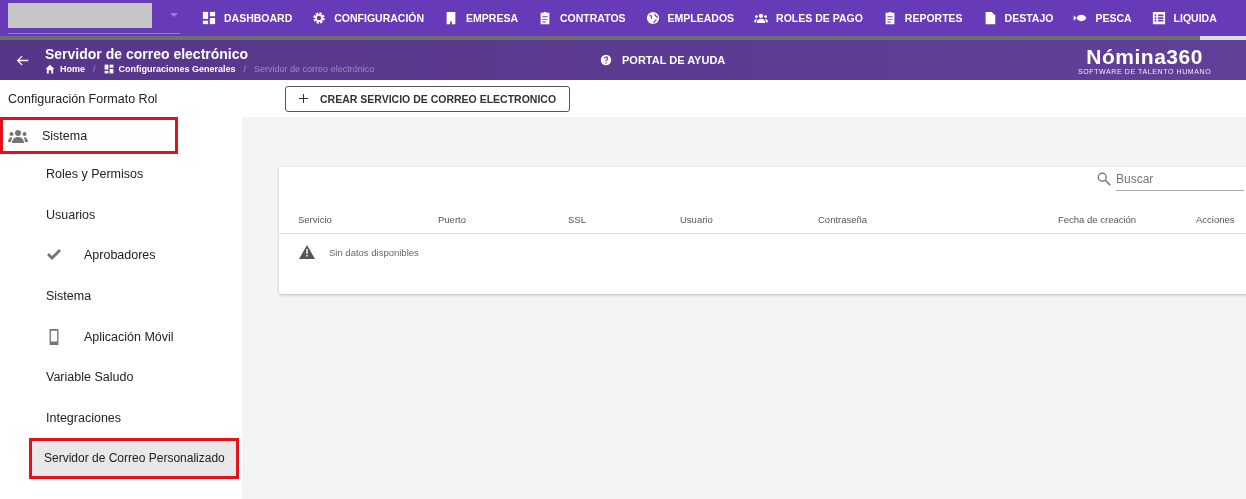 Image resolution: width=1246 pixels, height=499 pixels. Describe the element at coordinates (177, 69) in the screenshot. I see `breadcrumb-link: Configuraciones Generales` at that location.